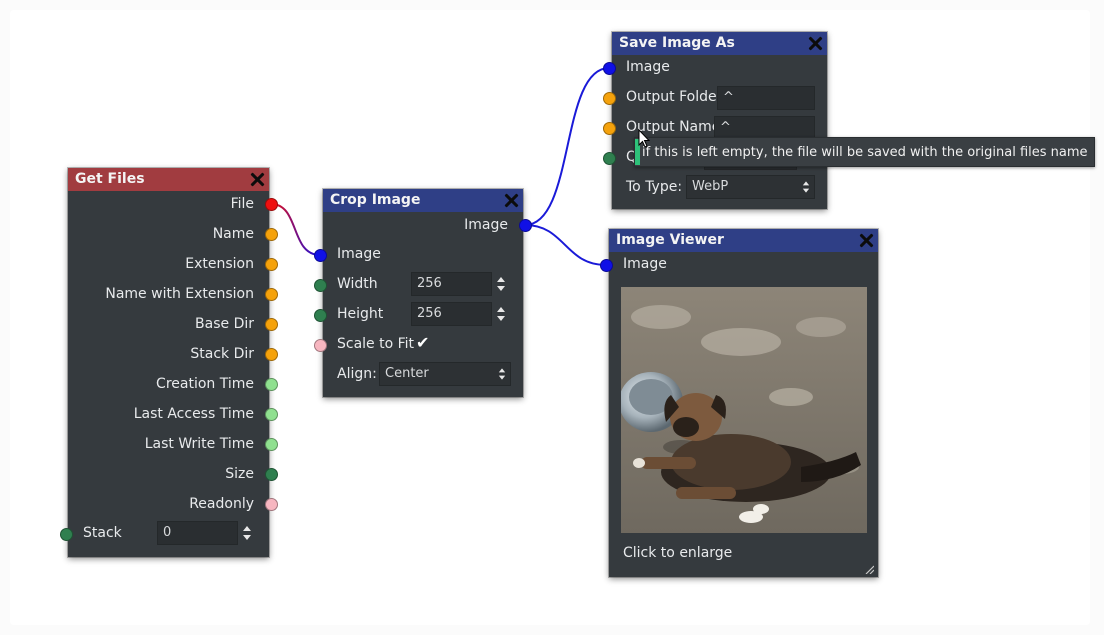  I want to click on mouse-cursor-icon, so click(644, 138).